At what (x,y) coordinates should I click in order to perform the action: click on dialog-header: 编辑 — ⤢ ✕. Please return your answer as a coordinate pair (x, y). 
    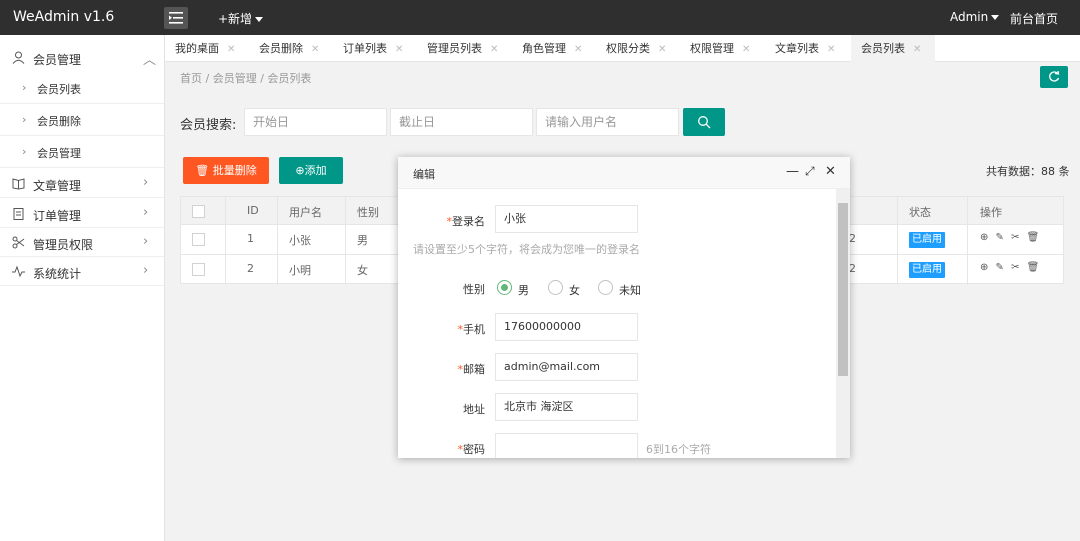
    Looking at the image, I should click on (624, 173).